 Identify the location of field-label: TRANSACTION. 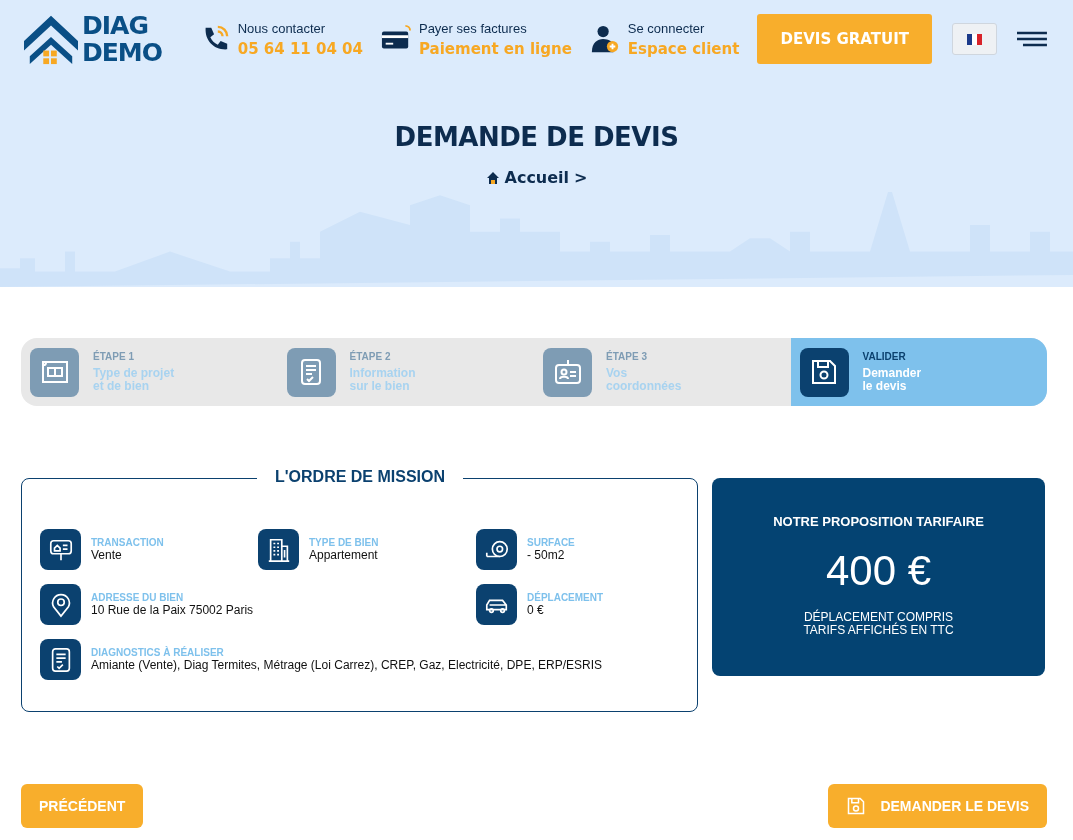
(127, 542).